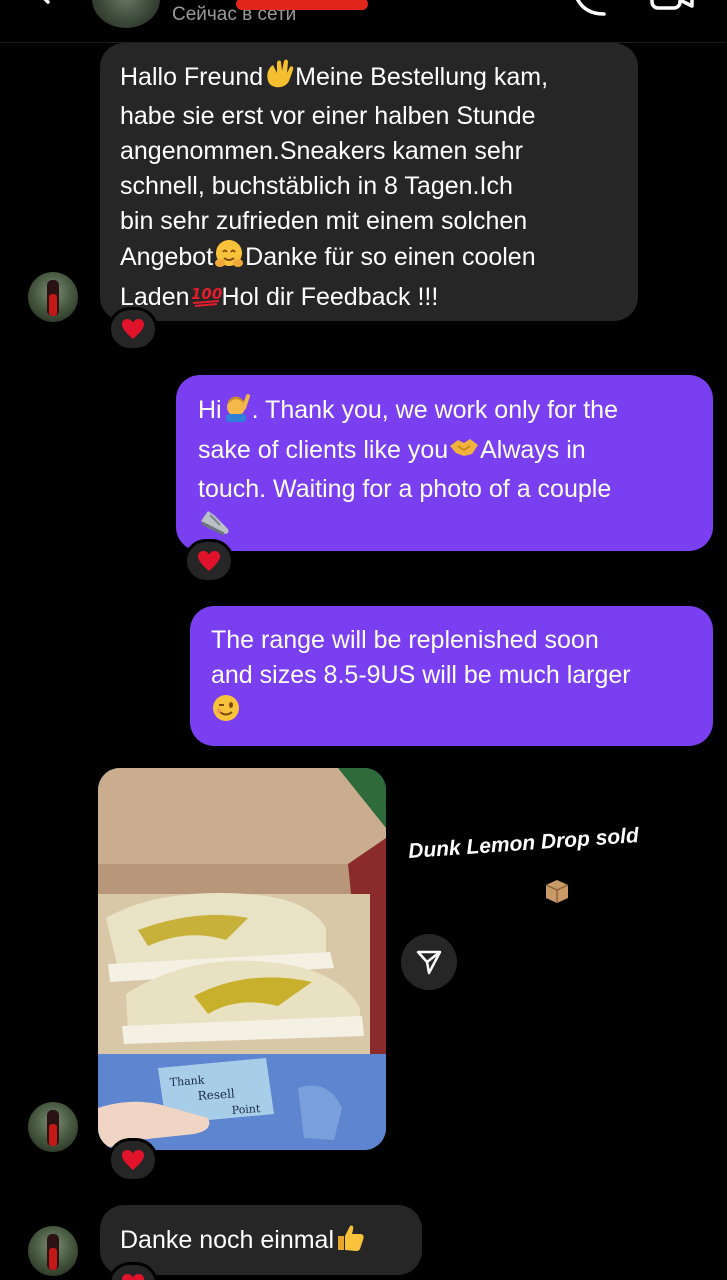 Image resolution: width=727 pixels, height=1280 pixels. What do you see at coordinates (350, 1242) in the screenshot?
I see `thumbs-up-emoji` at bounding box center [350, 1242].